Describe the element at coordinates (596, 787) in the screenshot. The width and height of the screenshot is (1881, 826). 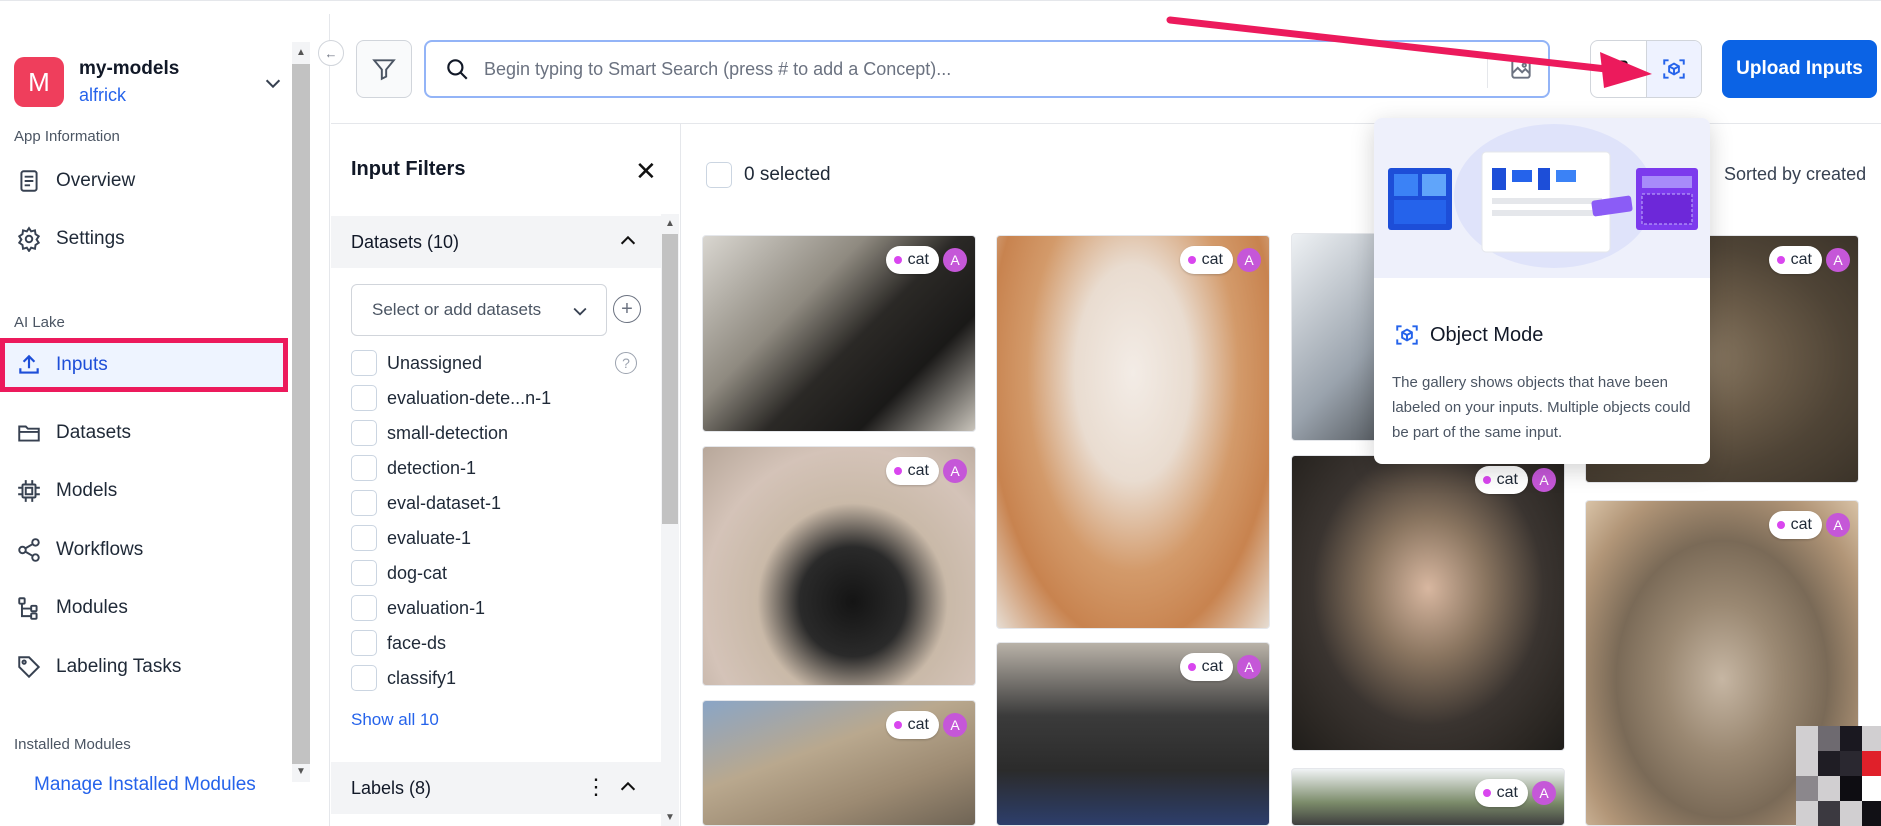
I see `more-options-icon: ⋮` at that location.